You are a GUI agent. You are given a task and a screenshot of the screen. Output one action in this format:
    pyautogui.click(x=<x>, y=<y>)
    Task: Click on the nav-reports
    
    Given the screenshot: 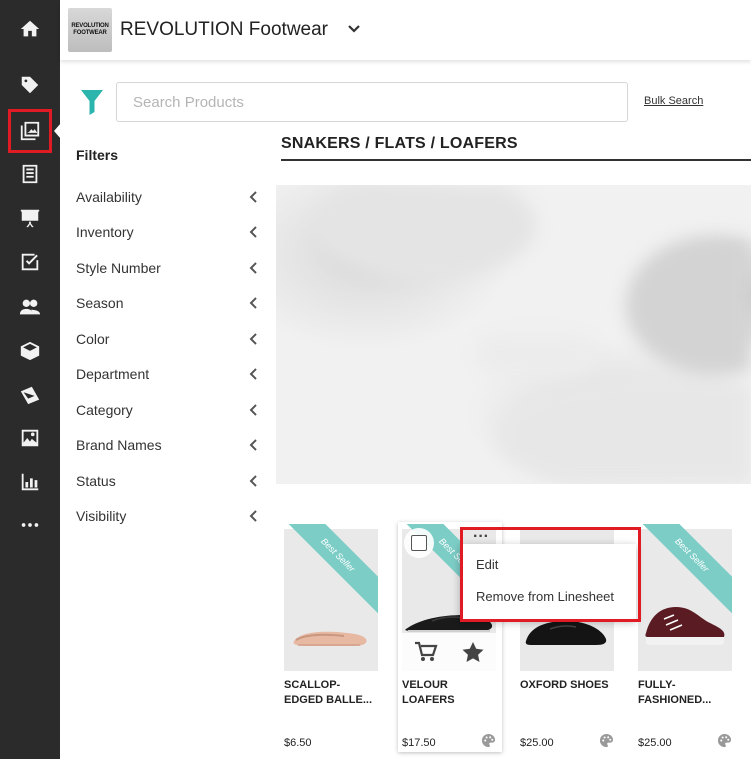 What is the action you would take?
    pyautogui.click(x=30, y=482)
    